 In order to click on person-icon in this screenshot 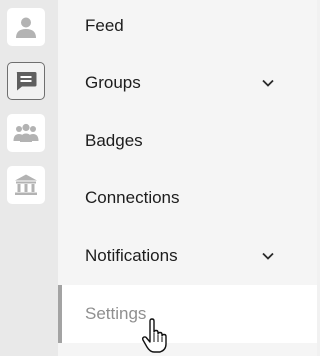, I will do `click(26, 27)`.